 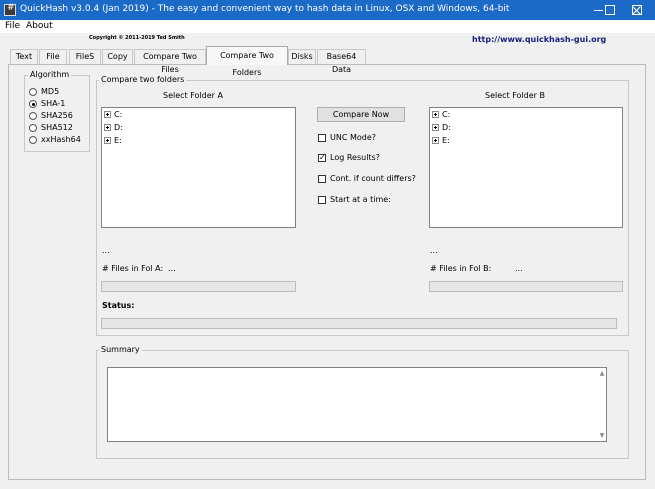 I want to click on compare-now-button: Compare Now, so click(x=361, y=114).